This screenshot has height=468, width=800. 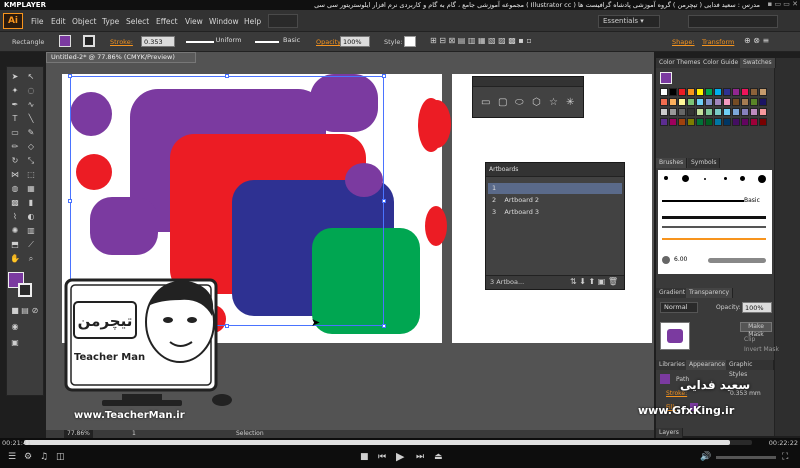 I want to click on opacity-label: Opacity:, so click(x=329, y=42).